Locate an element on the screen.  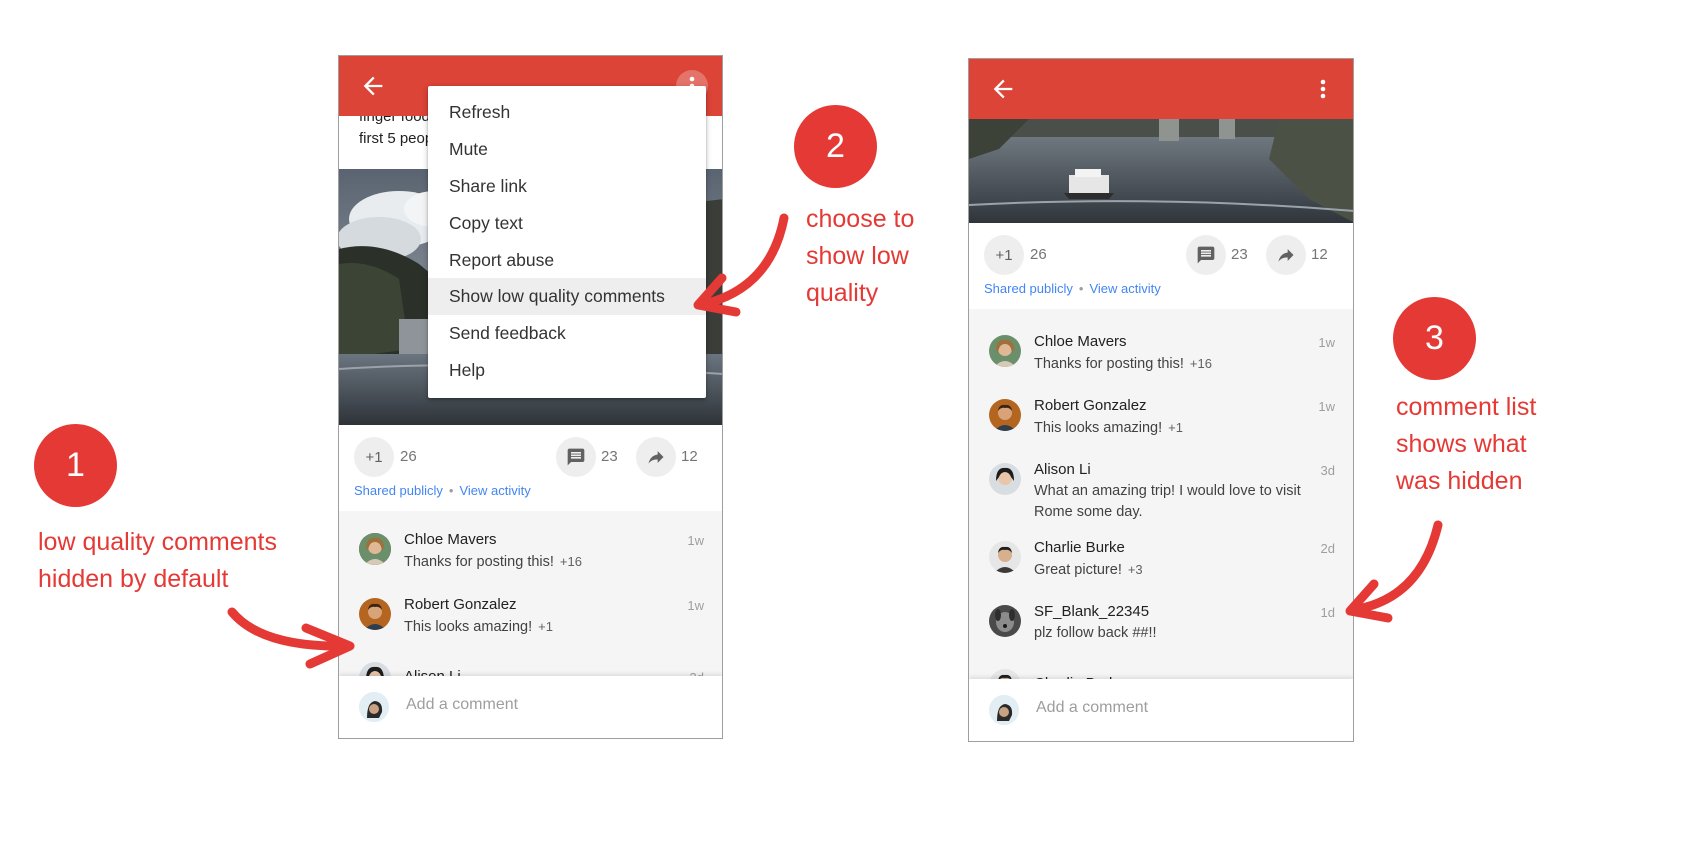
menu-item-show-low-quality: Show low quality comments is located at coordinates (567, 296).